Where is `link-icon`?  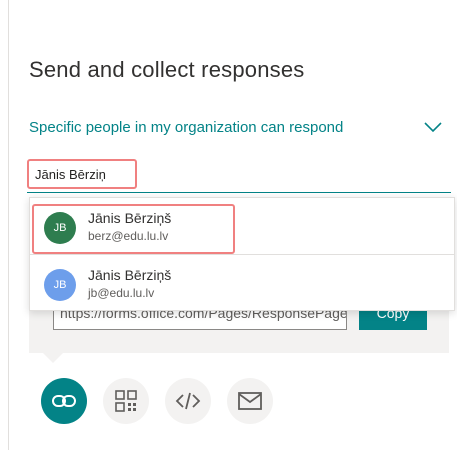
link-icon is located at coordinates (64, 401).